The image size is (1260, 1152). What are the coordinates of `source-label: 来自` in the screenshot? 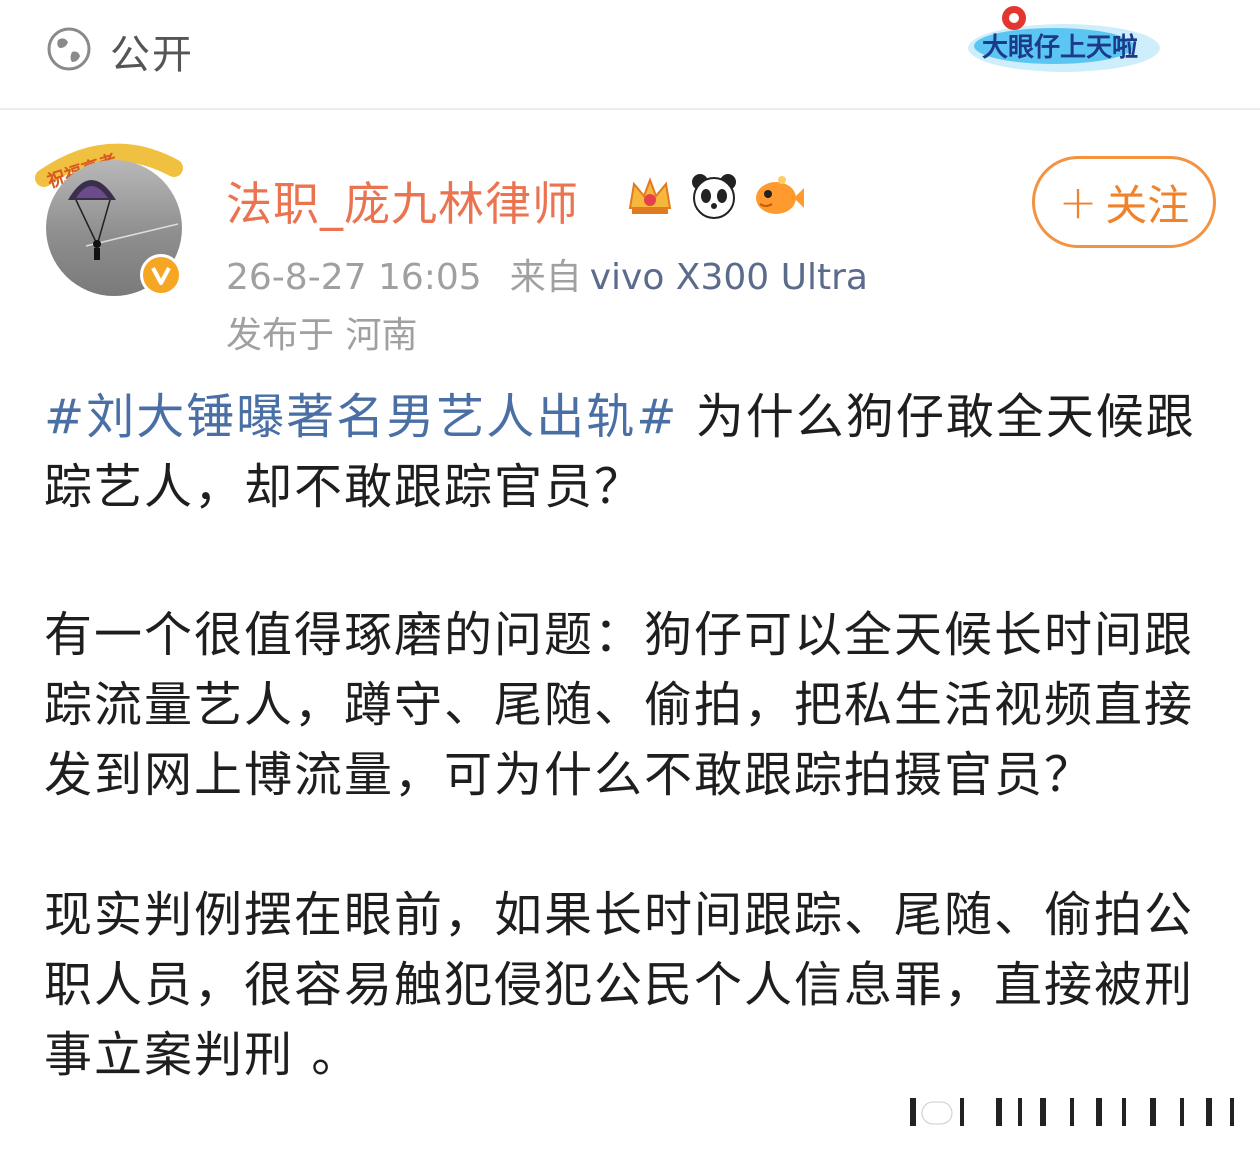 It's located at (545, 277).